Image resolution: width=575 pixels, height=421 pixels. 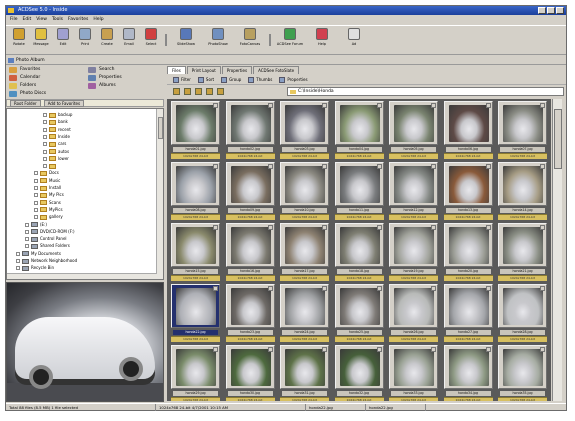 I want to click on up-folder-icon, so click(x=198, y=91).